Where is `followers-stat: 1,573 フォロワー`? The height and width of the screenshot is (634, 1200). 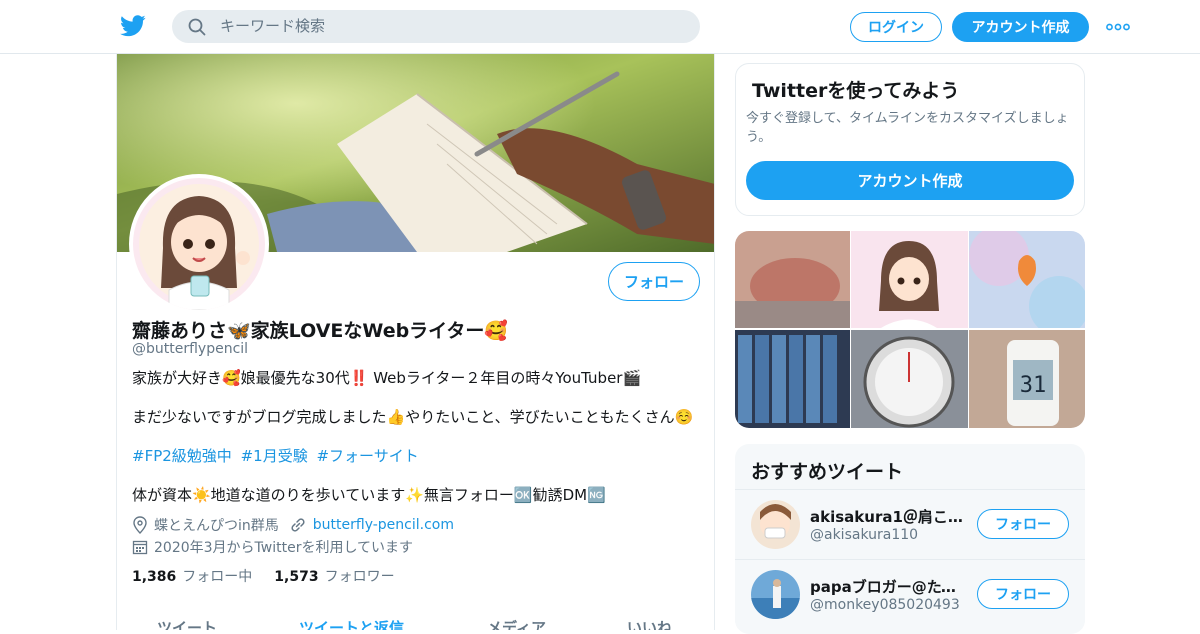
followers-stat: 1,573 フォロワー is located at coordinates (334, 576).